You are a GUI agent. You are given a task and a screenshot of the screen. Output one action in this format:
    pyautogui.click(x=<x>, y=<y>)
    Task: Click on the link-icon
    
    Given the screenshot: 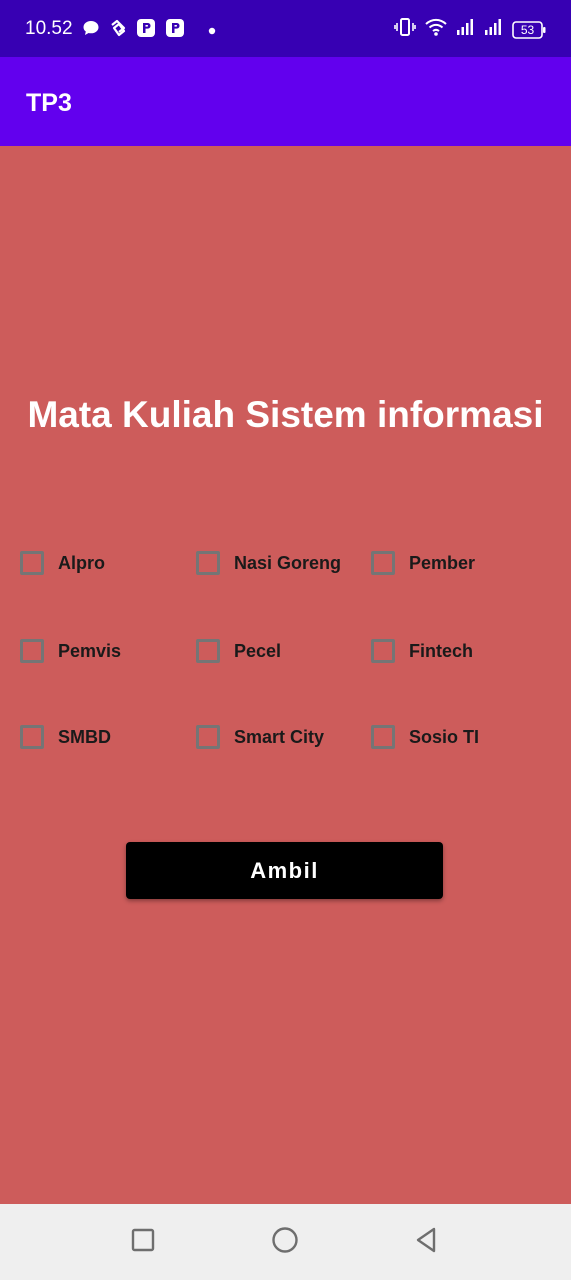 What is the action you would take?
    pyautogui.click(x=118, y=30)
    